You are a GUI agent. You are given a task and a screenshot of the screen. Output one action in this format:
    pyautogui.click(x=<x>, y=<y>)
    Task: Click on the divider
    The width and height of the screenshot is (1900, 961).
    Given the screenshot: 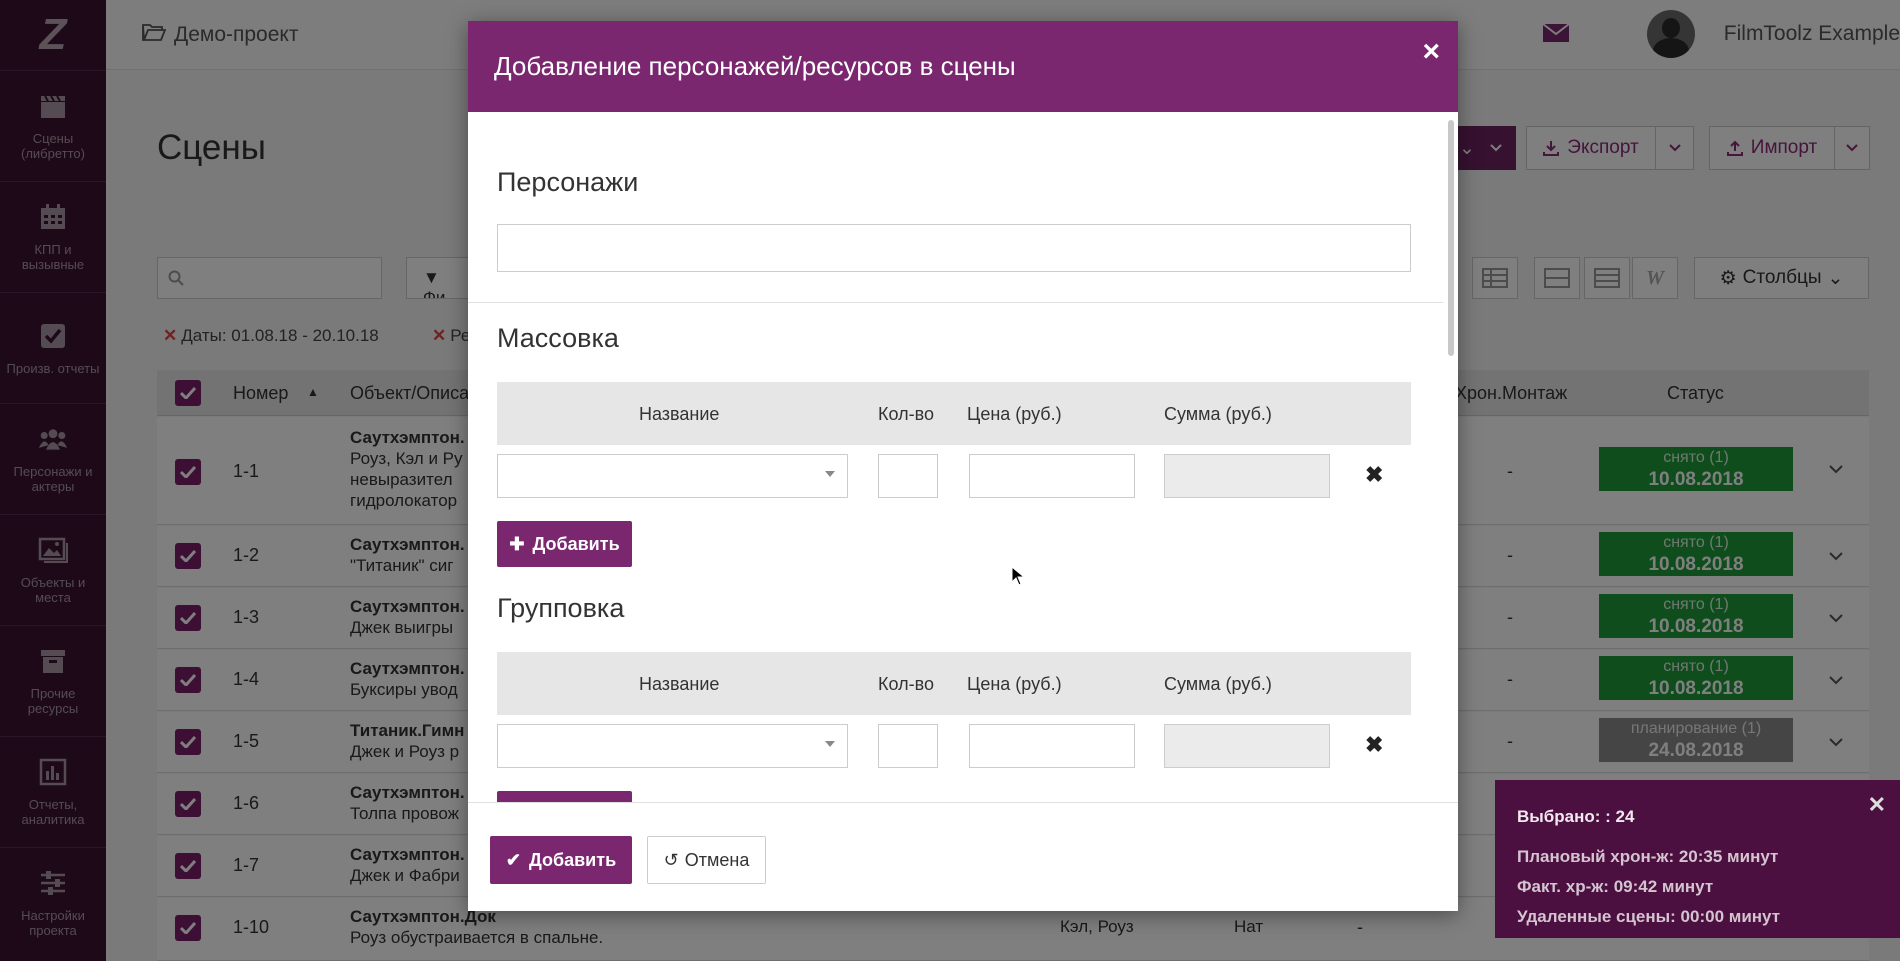 What is the action you would take?
    pyautogui.click(x=955, y=302)
    